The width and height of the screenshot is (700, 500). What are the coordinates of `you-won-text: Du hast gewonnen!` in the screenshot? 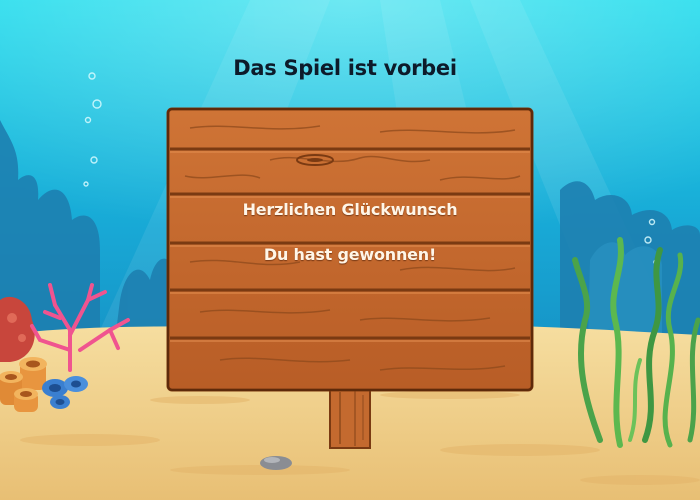 It's located at (350, 254).